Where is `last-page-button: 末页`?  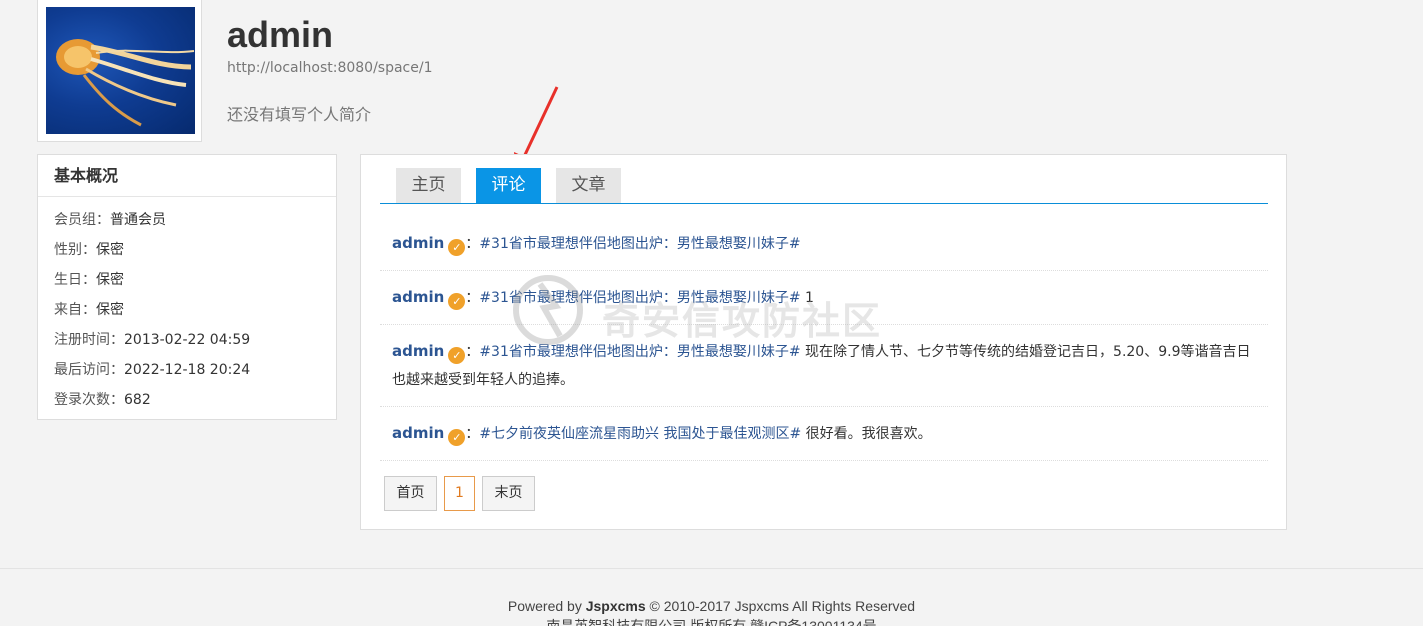 last-page-button: 末页 is located at coordinates (508, 493).